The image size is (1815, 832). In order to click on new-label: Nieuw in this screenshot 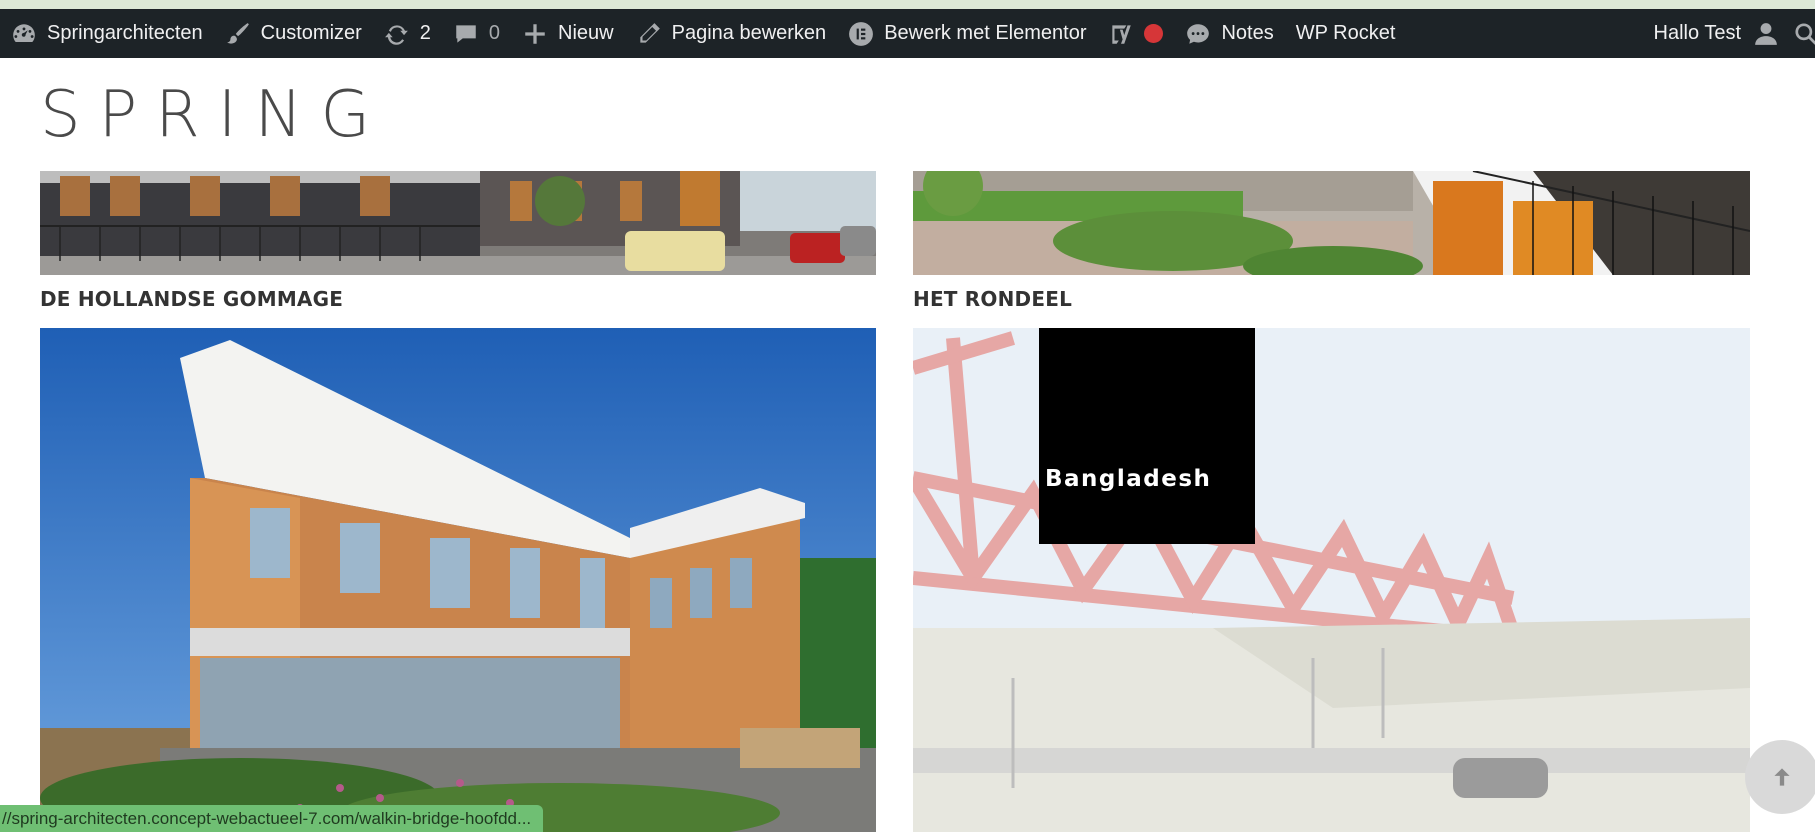, I will do `click(586, 33)`.